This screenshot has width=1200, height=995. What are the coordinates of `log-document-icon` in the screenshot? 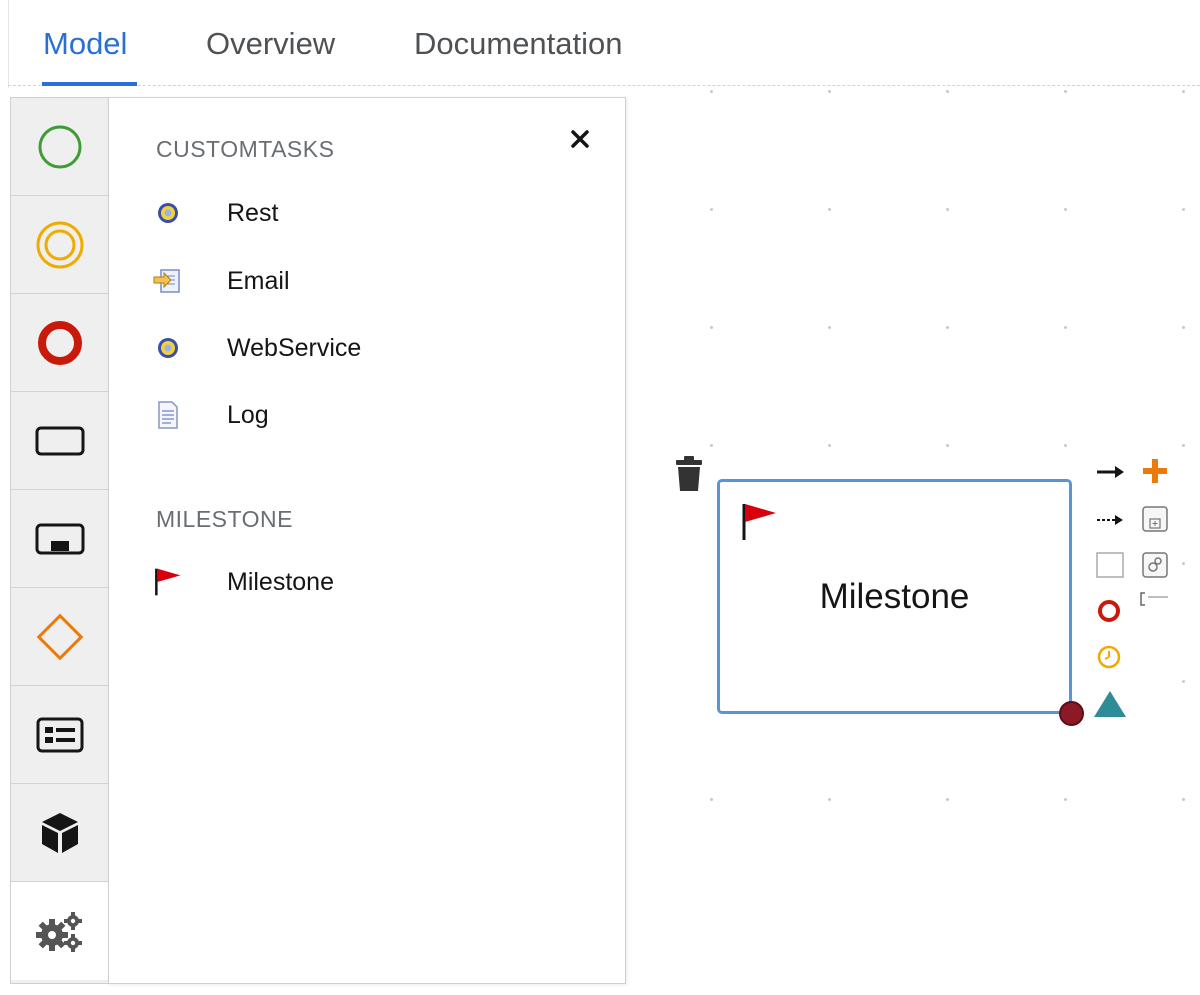 It's located at (168, 415).